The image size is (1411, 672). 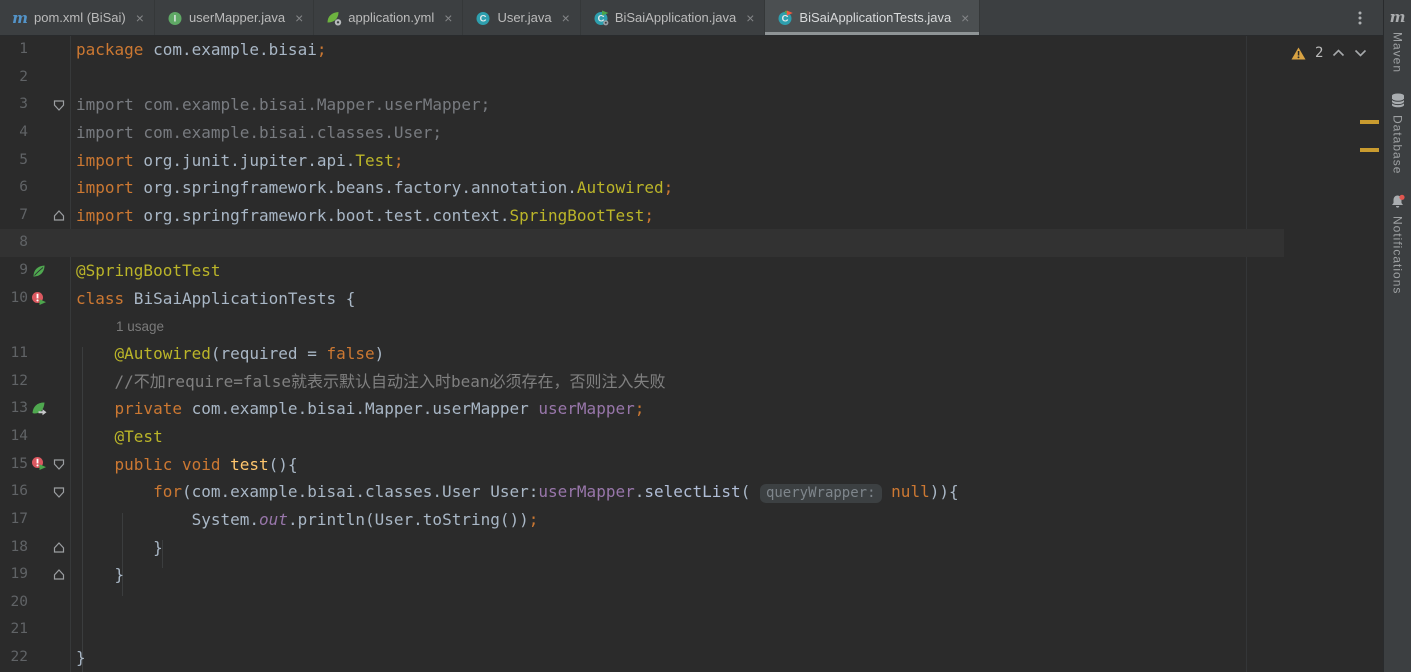 I want to click on tool-window-button-database: Database, so click(x=1398, y=132).